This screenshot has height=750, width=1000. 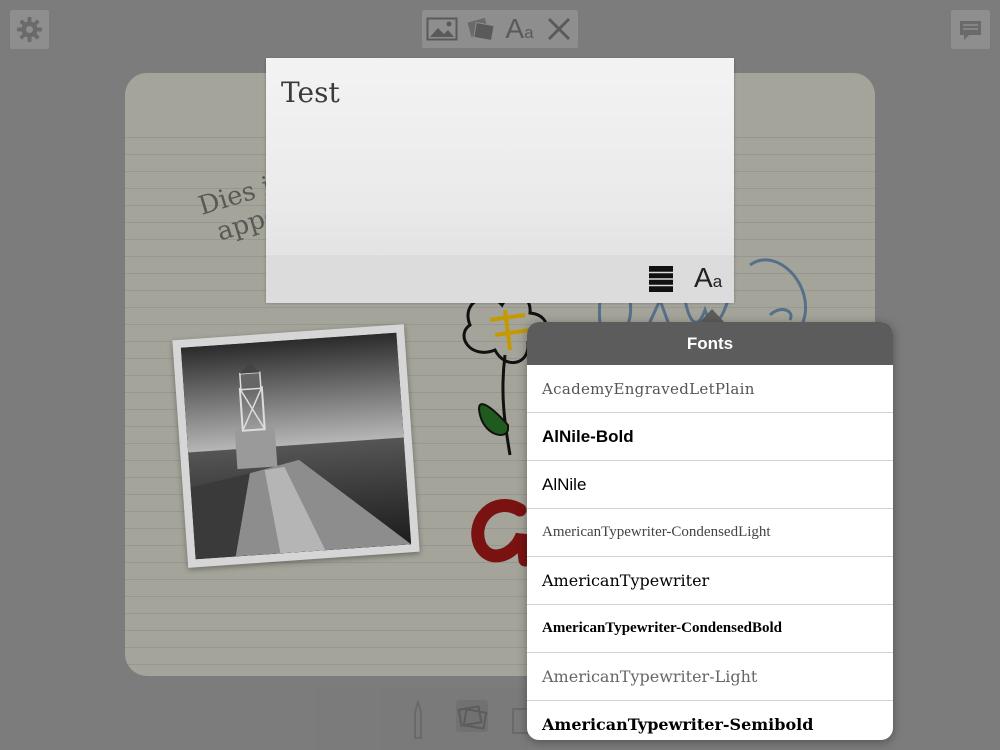 I want to click on comment-icon, so click(x=970, y=30).